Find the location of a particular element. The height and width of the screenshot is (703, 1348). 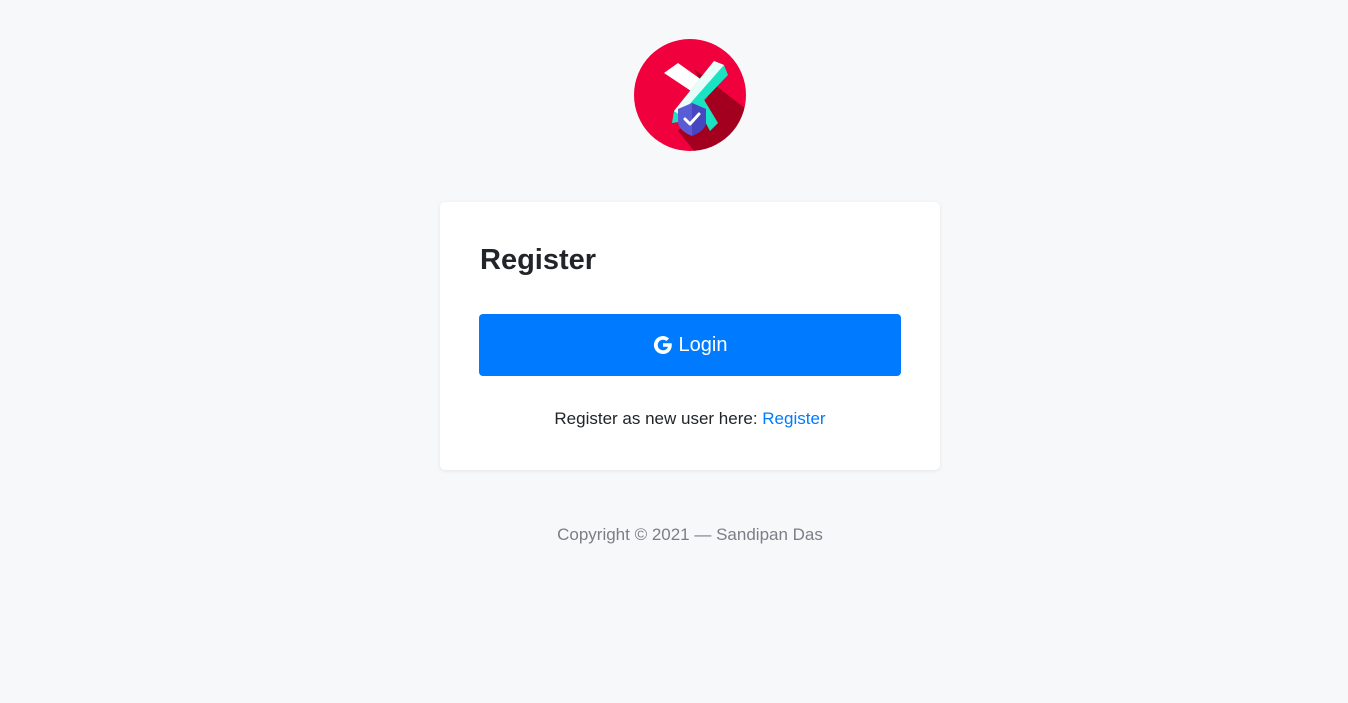

app-logo is located at coordinates (690, 95).